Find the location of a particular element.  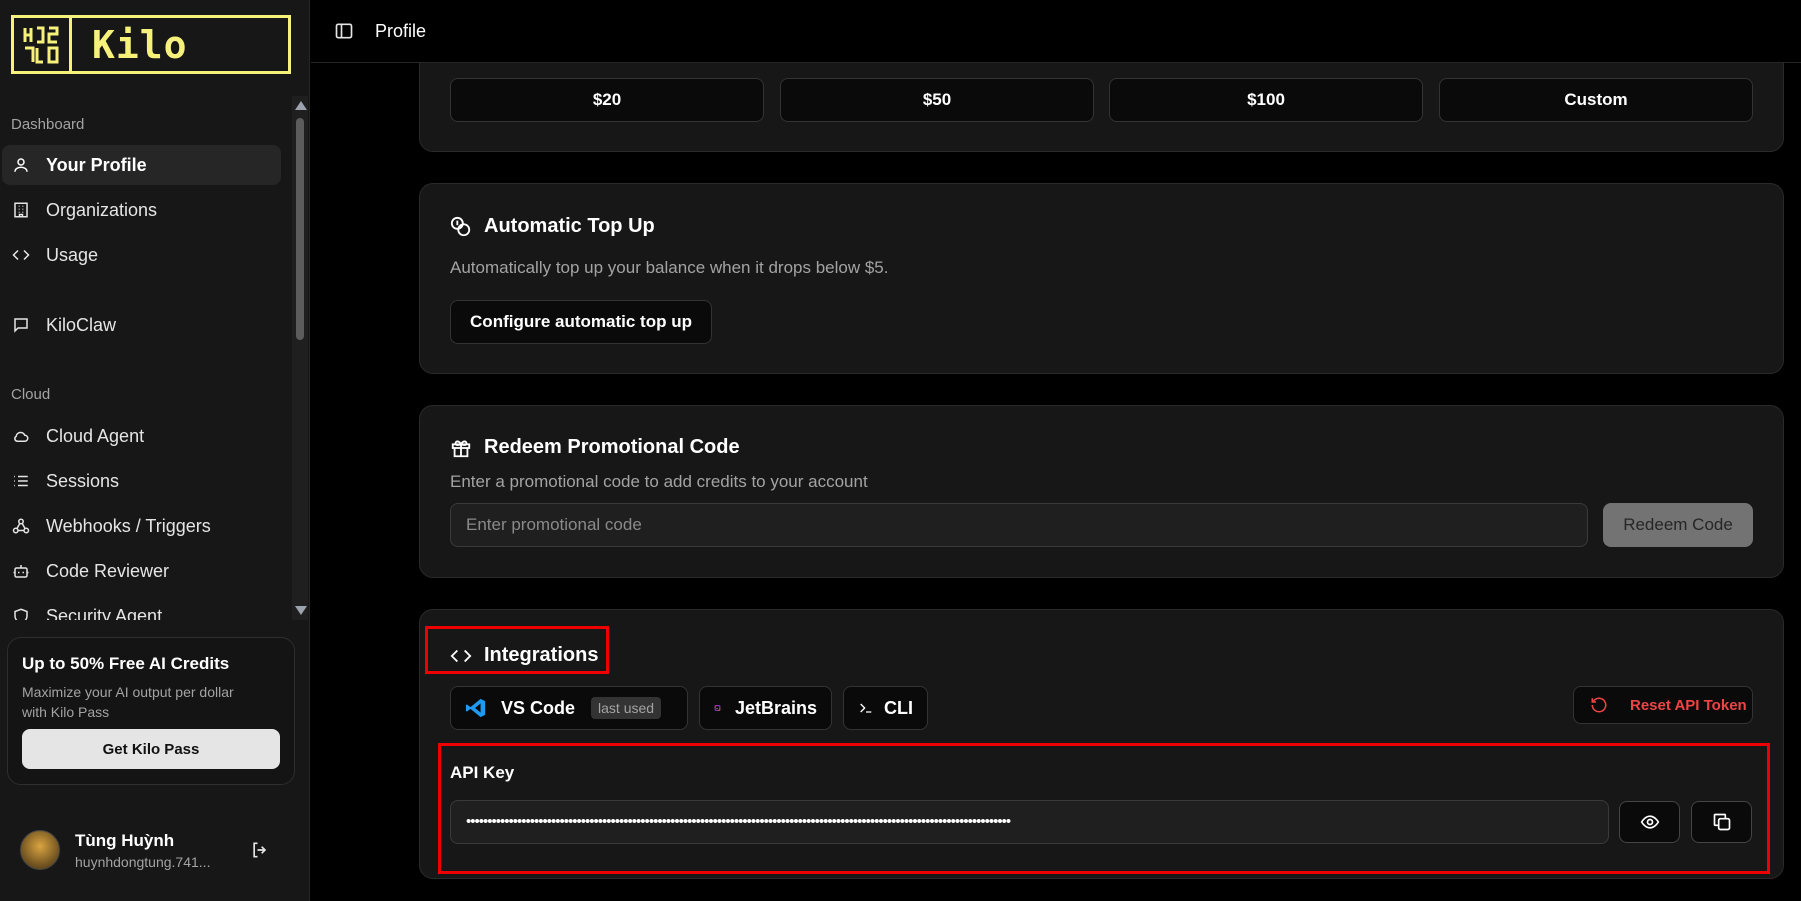

logout-icon is located at coordinates (260, 850).